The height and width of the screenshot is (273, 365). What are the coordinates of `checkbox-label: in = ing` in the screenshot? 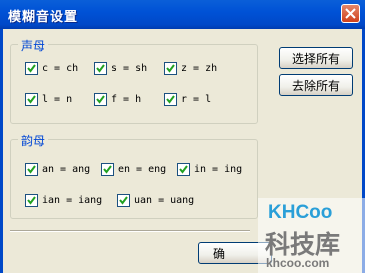 It's located at (218, 169).